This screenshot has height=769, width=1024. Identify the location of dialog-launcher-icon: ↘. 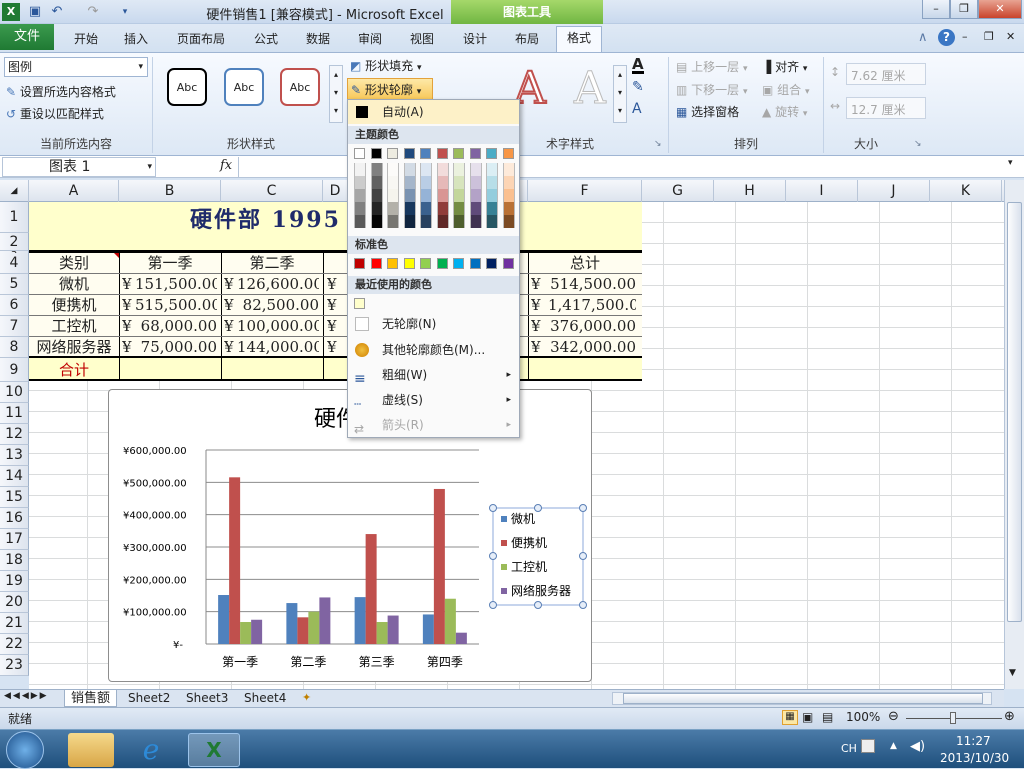
(918, 144).